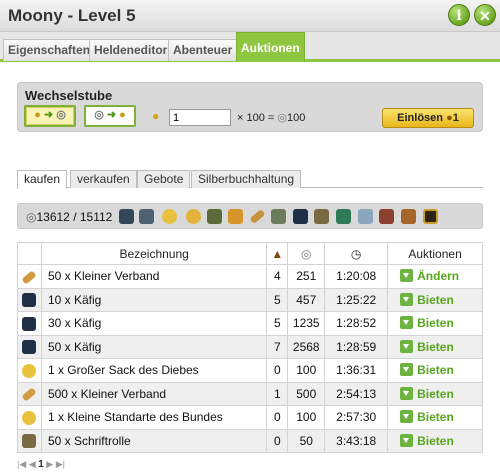 The height and width of the screenshot is (475, 500). Describe the element at coordinates (21, 464) in the screenshot. I see `first-page-button: |◀` at that location.